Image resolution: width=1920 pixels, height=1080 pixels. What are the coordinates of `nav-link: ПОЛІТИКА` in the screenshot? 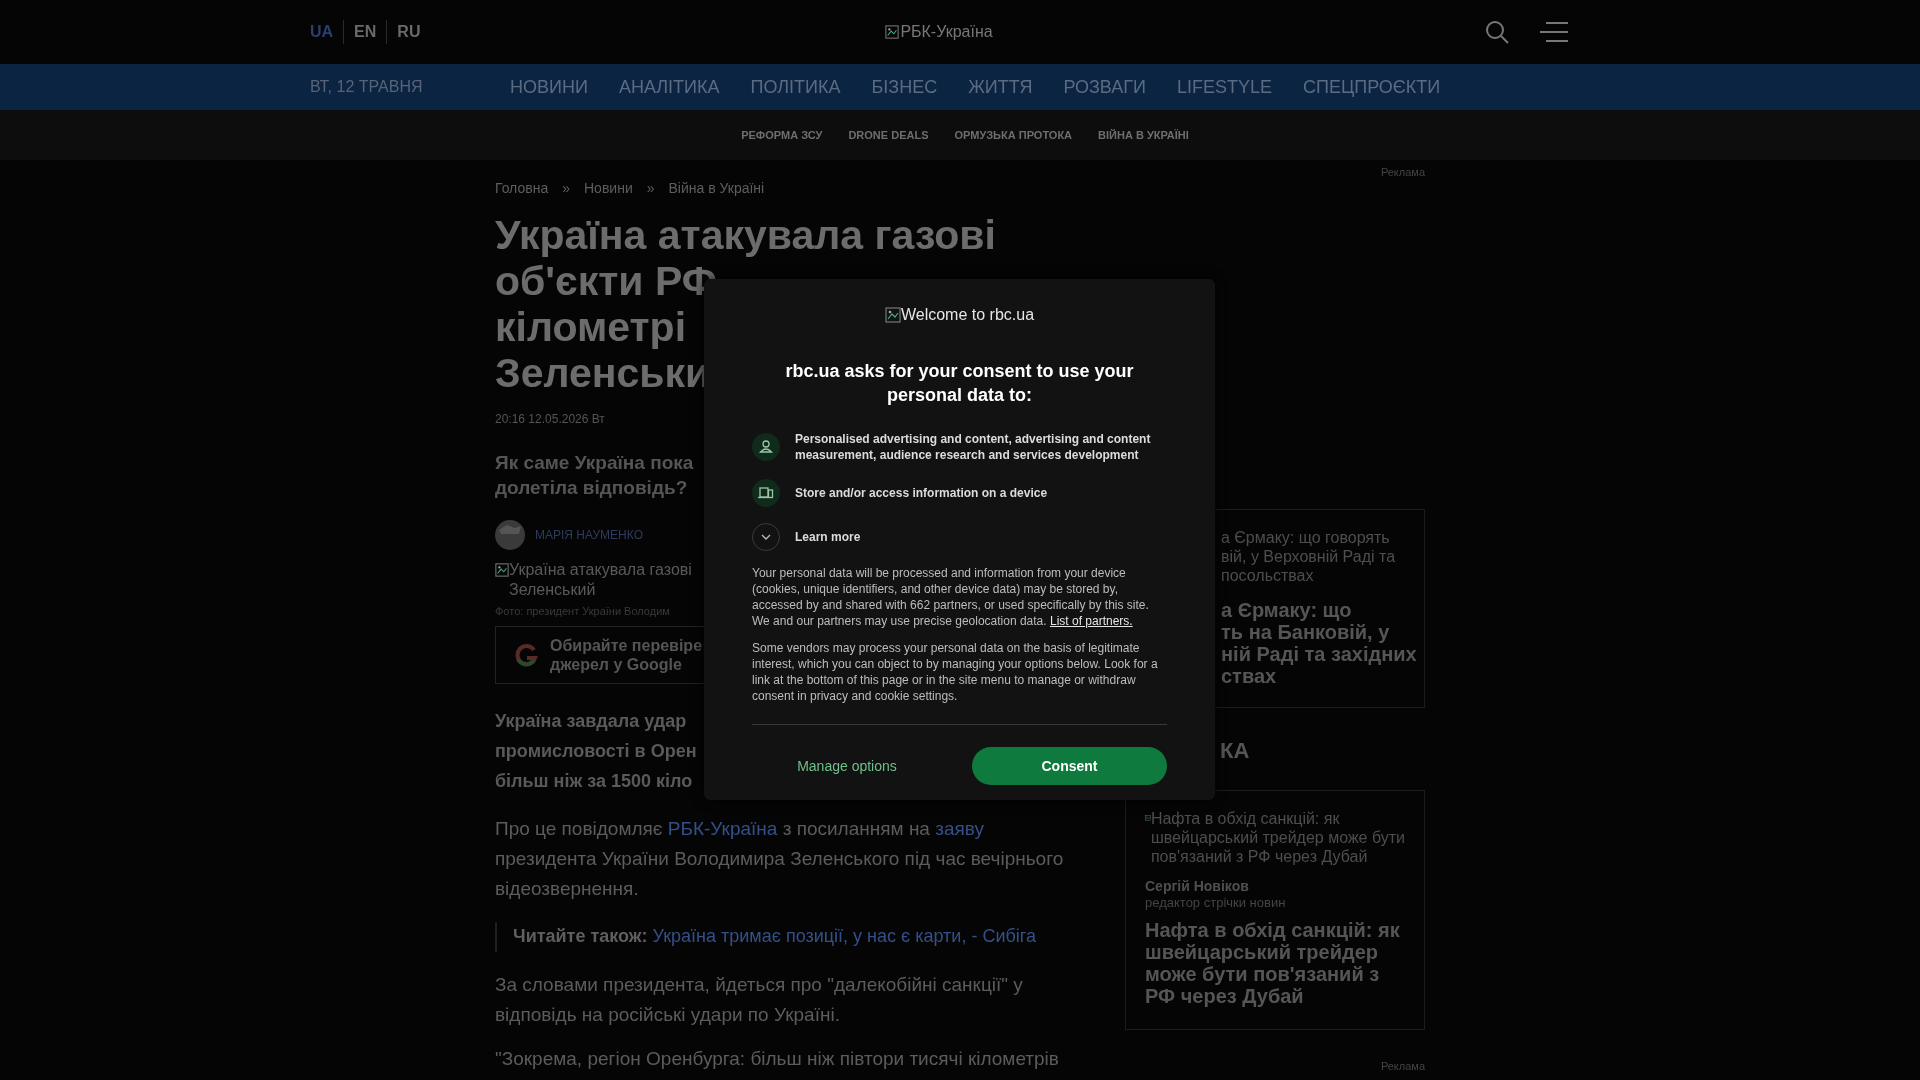 It's located at (795, 87).